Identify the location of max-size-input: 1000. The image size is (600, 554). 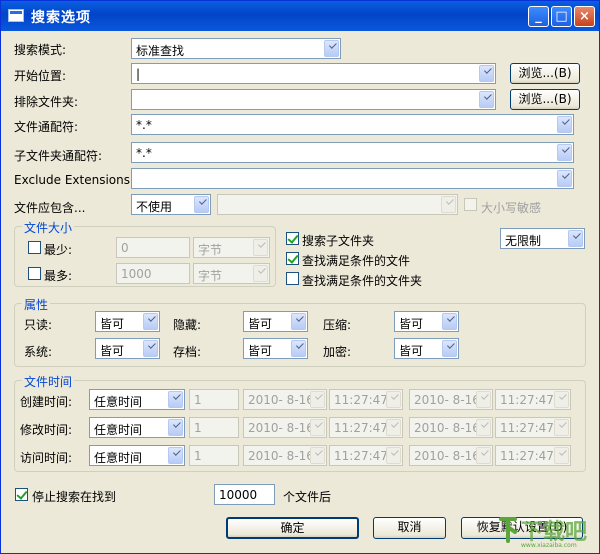
(153, 273).